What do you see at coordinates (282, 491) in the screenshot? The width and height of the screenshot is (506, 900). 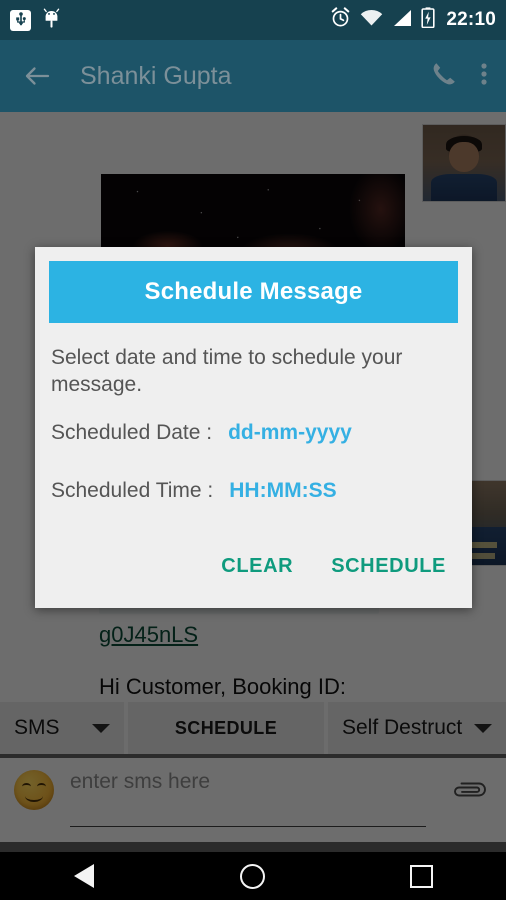 I see `scheduled-time-value: HH:MM:SS` at bounding box center [282, 491].